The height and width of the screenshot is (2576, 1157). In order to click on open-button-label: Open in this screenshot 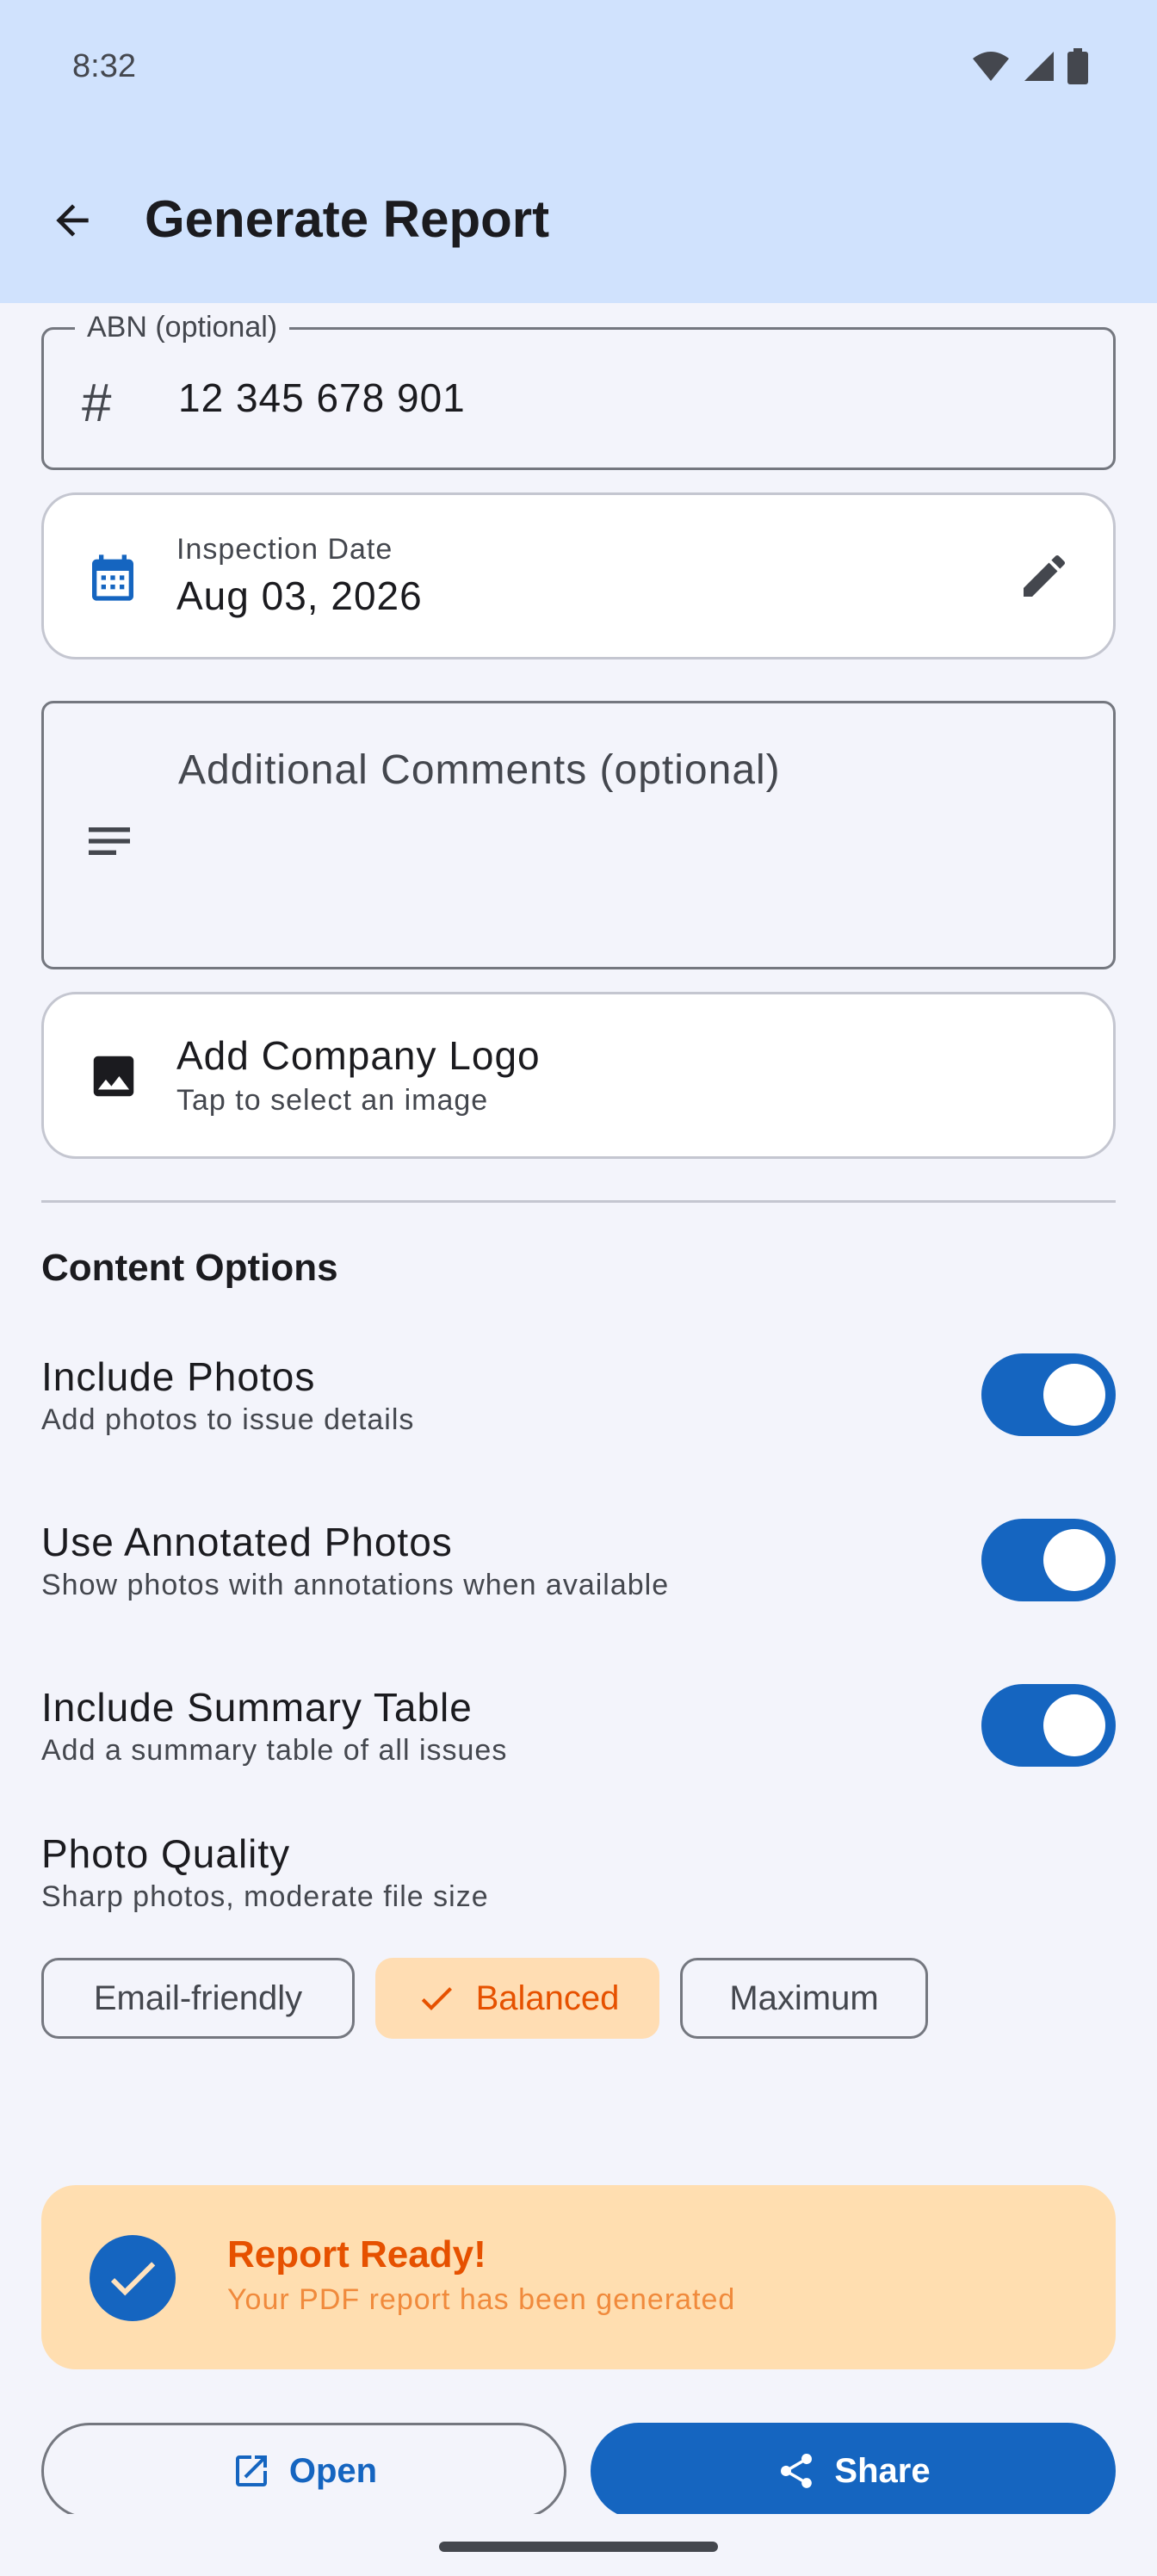, I will do `click(333, 2470)`.